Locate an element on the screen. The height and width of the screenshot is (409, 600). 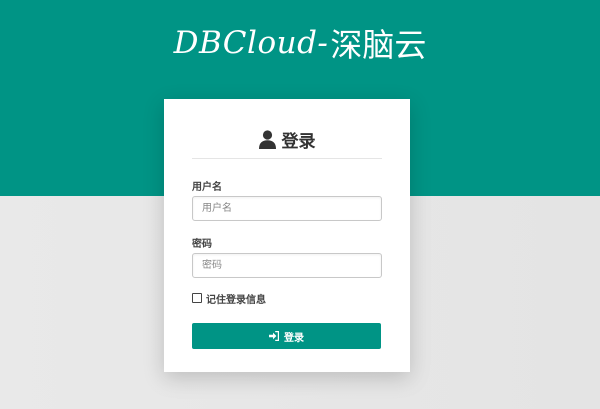
brand-chinese-text: 深脑云 is located at coordinates (378, 45).